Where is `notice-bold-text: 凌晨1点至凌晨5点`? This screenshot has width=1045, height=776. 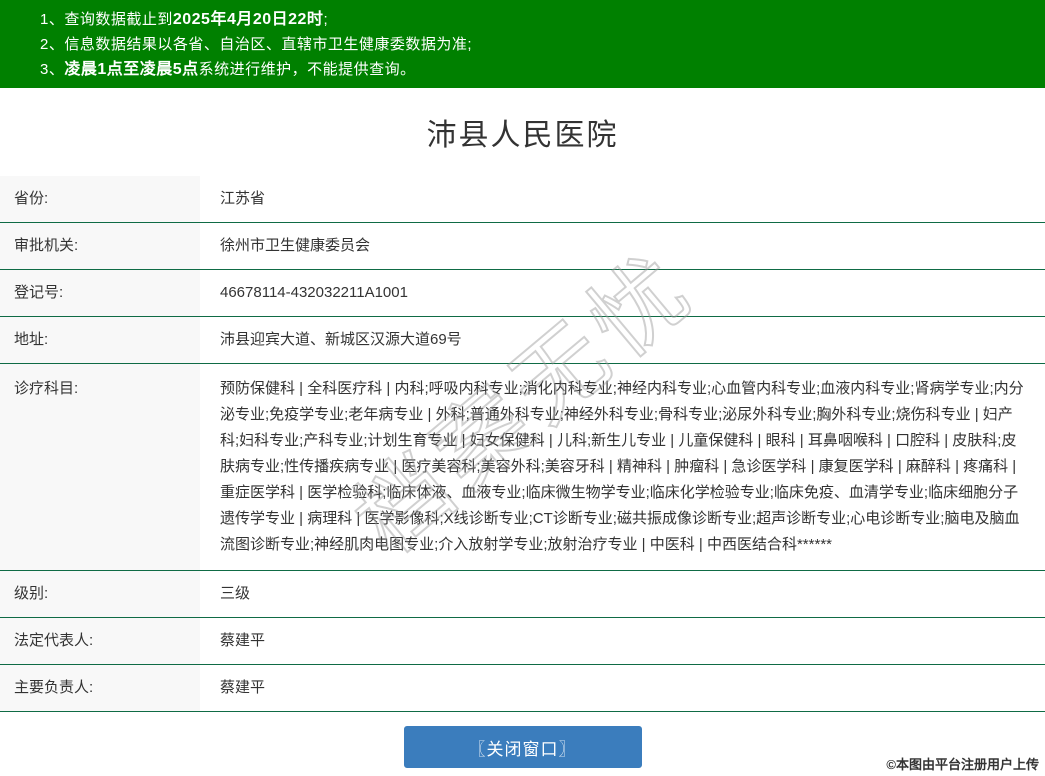
notice-bold-text: 凌晨1点至凌晨5点 is located at coordinates (131, 69).